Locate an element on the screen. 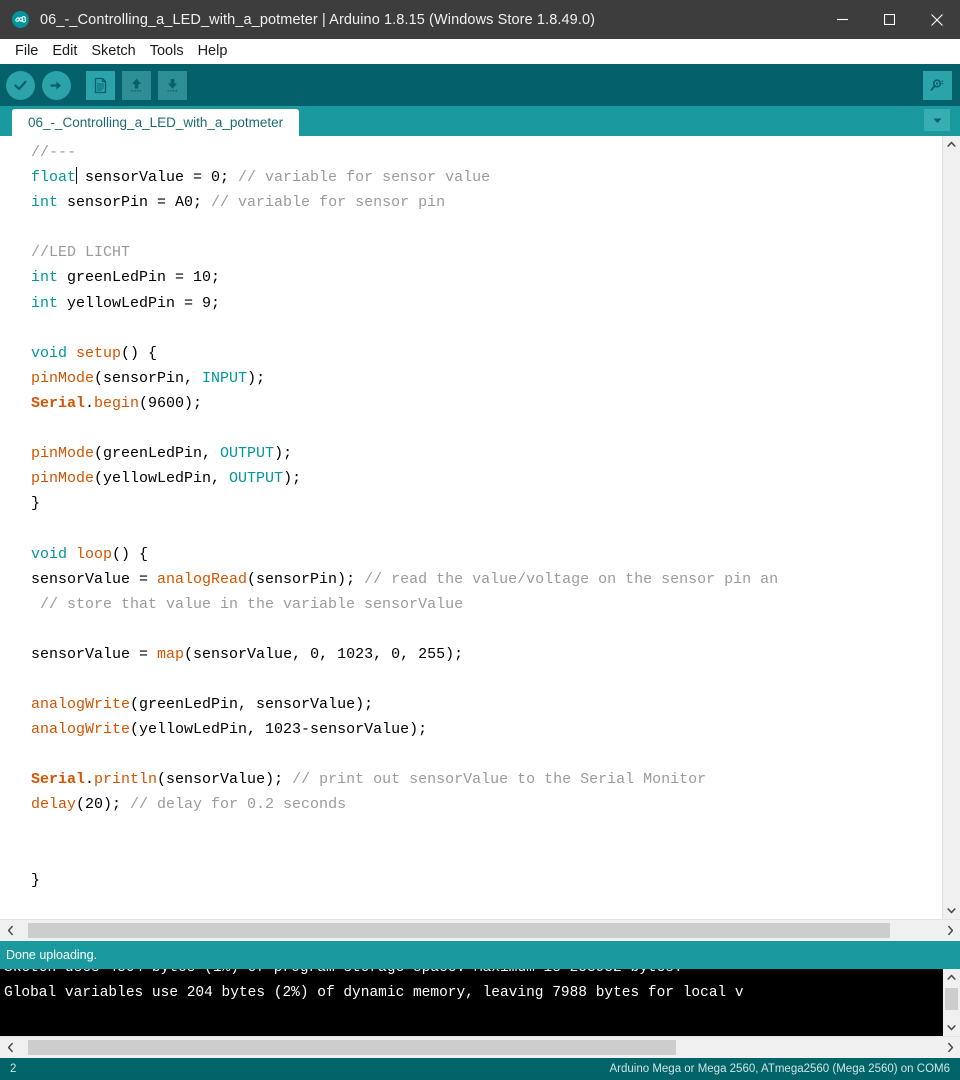 This screenshot has height=1080, width=960. code-line: pinMode(sensorPin, INPUT); is located at coordinates (486, 378).